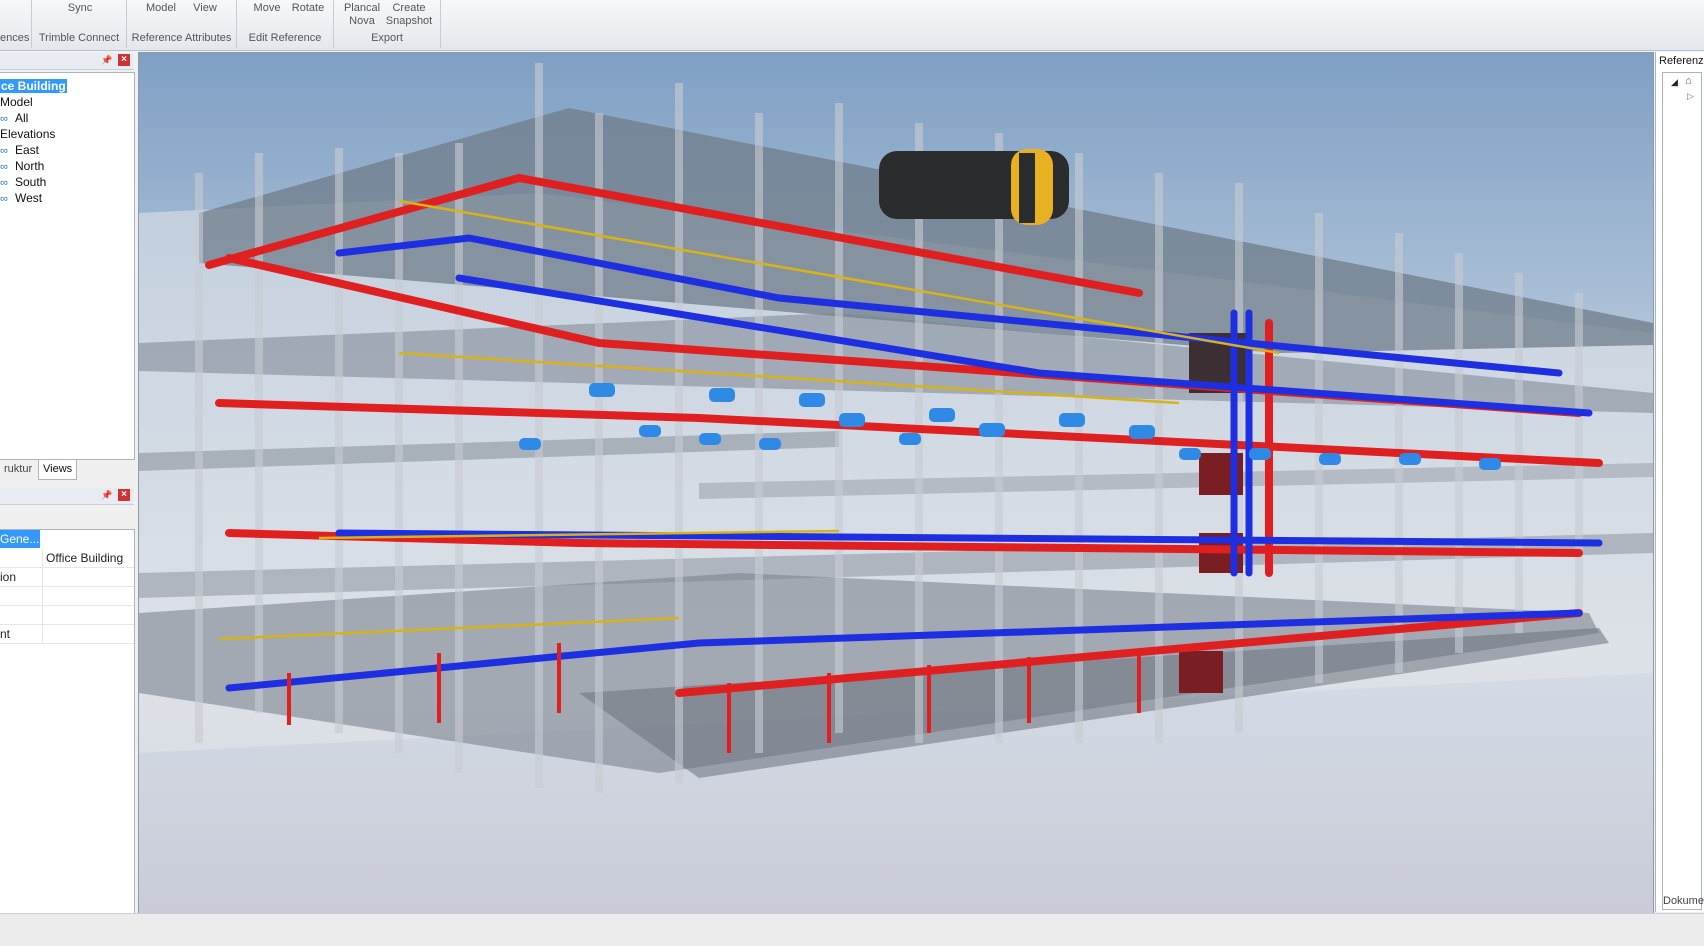 The image size is (1704, 946). Describe the element at coordinates (67, 558) in the screenshot. I see `property-row: Office Building` at that location.